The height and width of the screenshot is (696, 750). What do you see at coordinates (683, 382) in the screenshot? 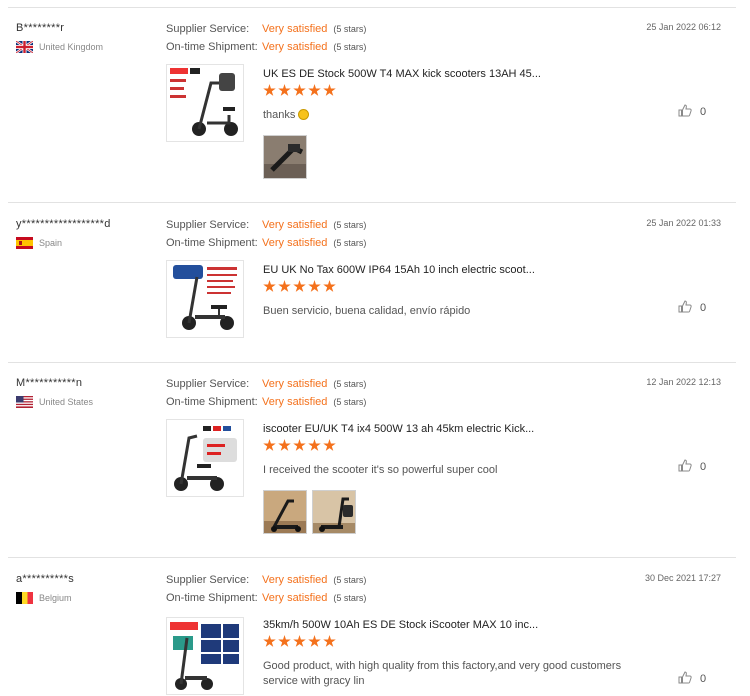
I see `review-date: 12 Jan 2022 12:13` at bounding box center [683, 382].